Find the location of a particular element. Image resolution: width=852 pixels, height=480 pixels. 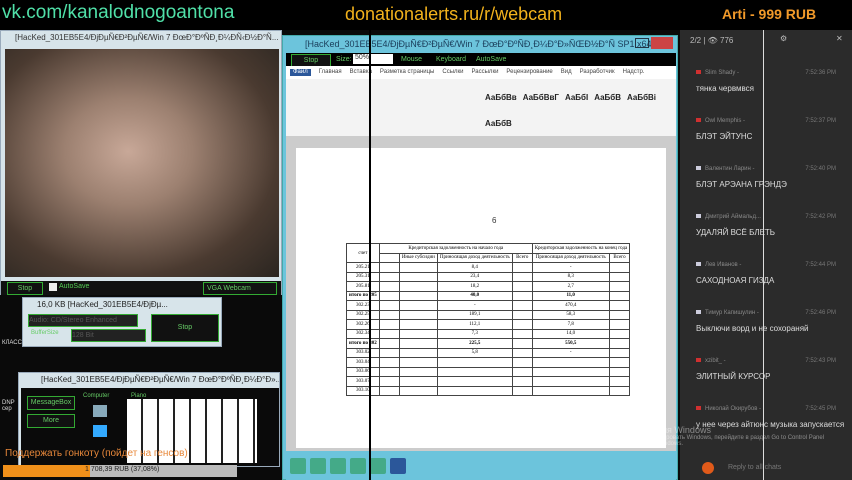

close-icon is located at coordinates (662, 43).